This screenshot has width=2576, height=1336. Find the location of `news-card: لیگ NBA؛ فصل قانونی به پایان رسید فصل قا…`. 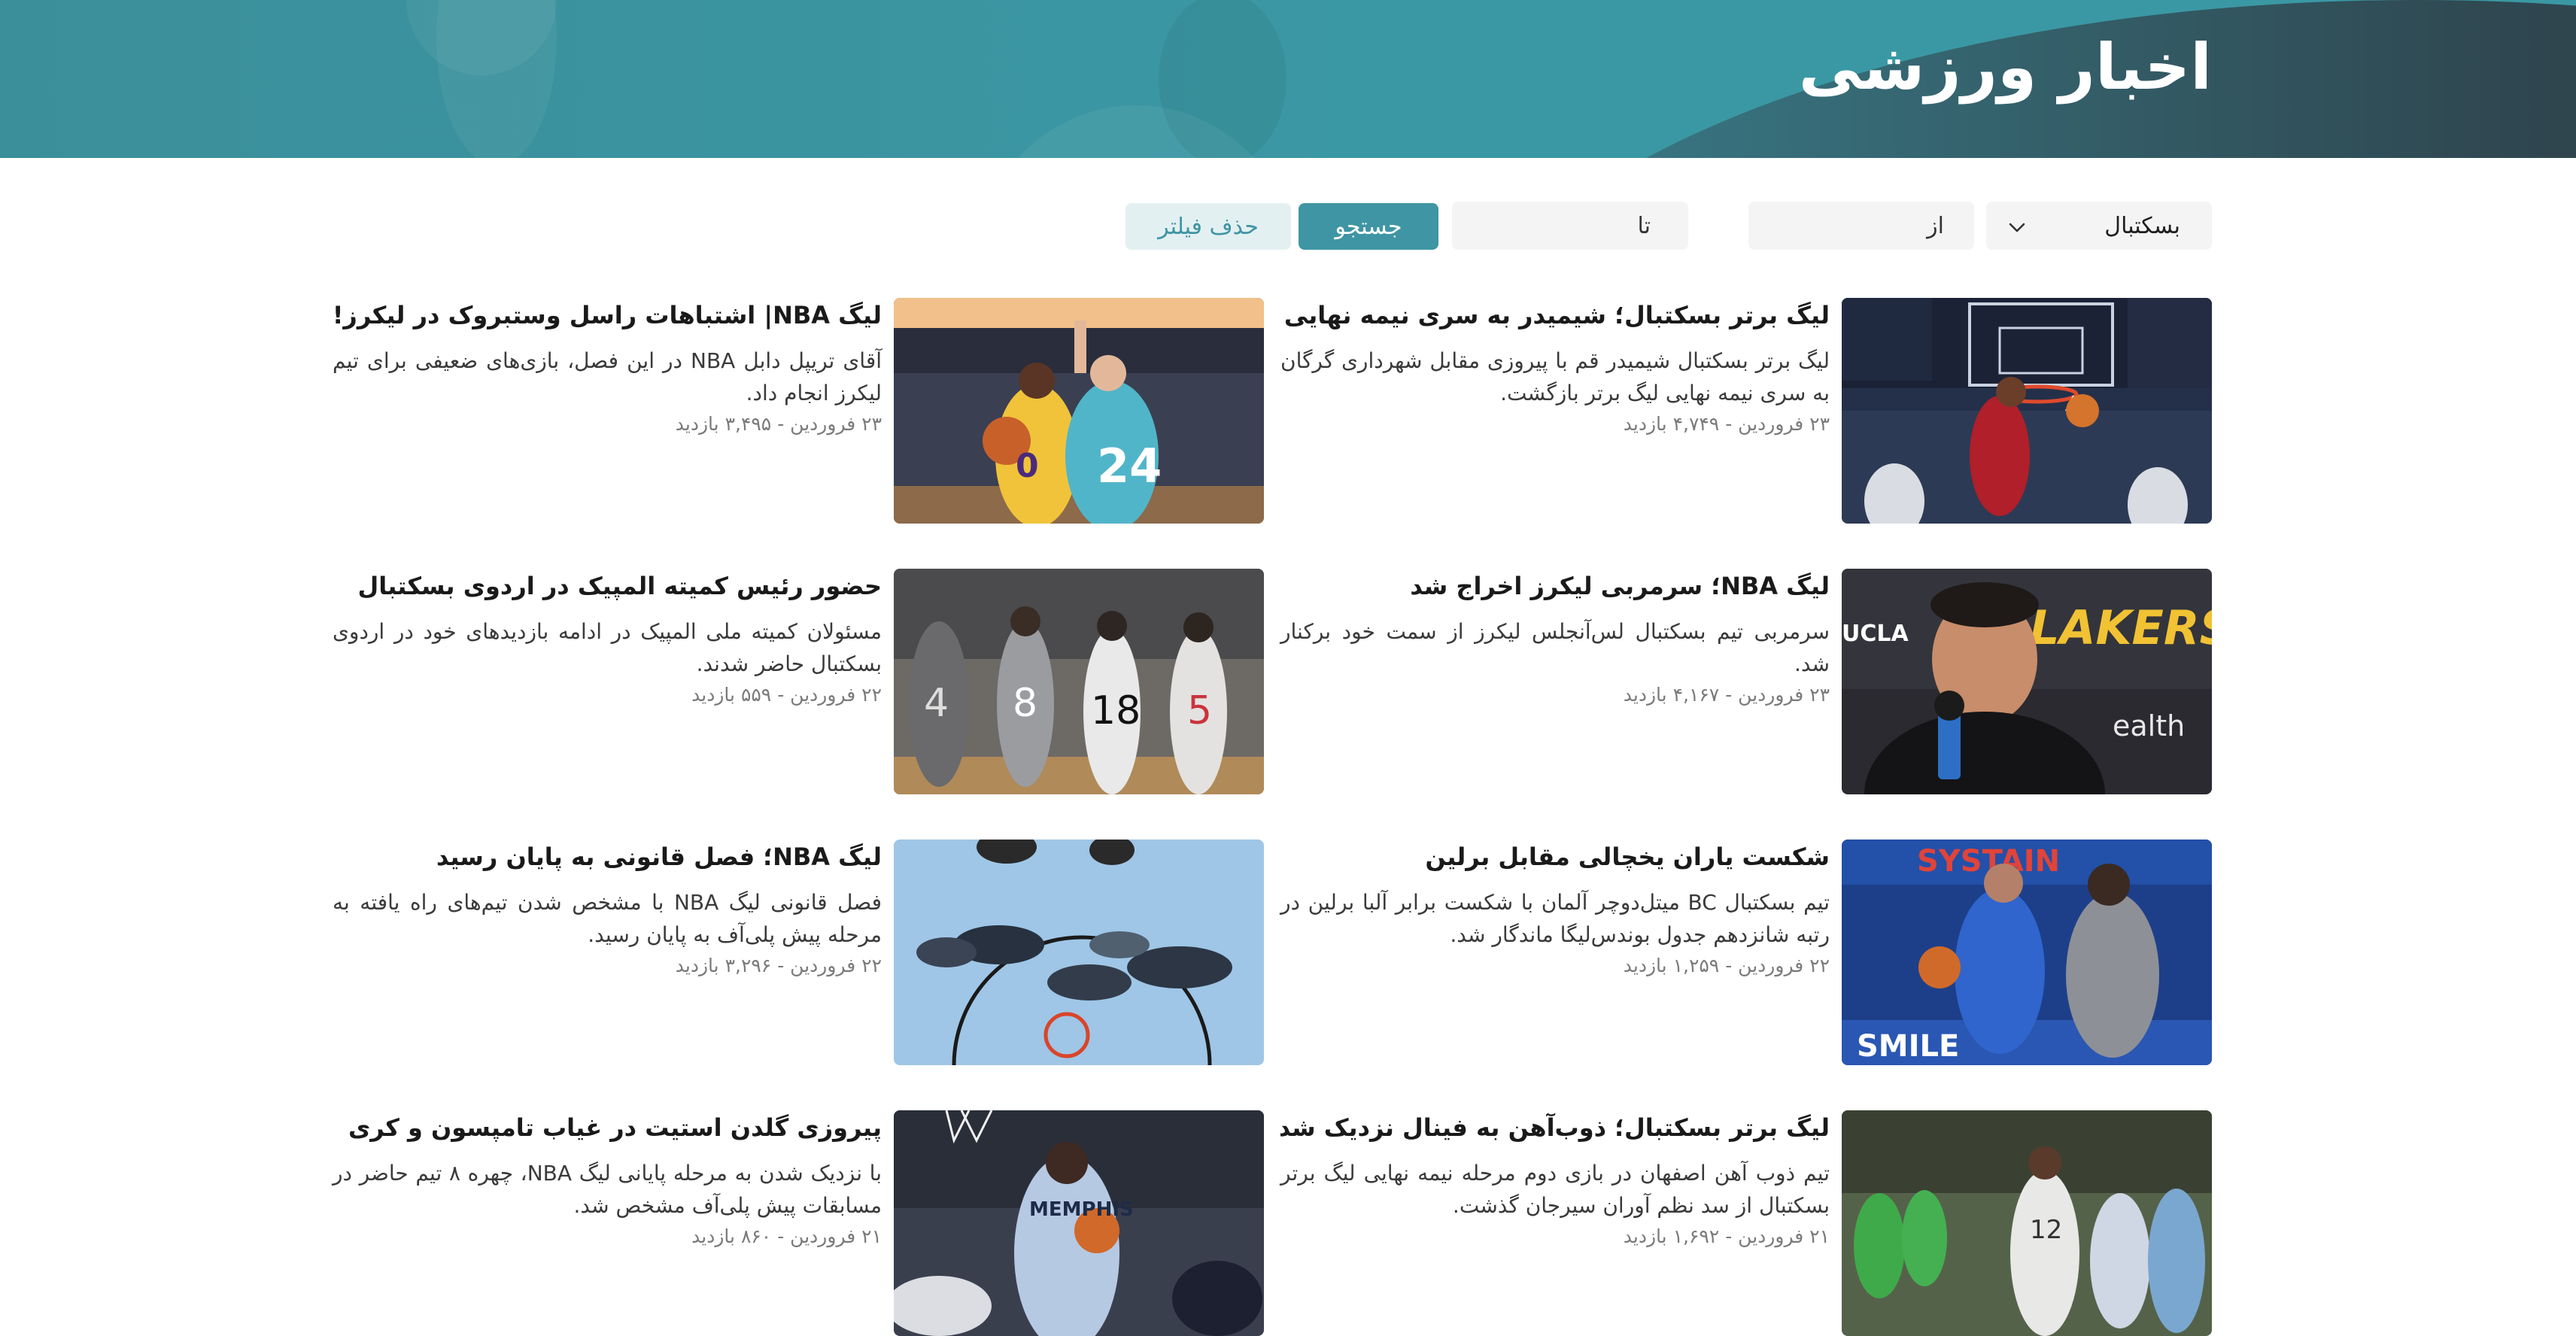

news-card: لیگ NBA؛ فصل قانونی به پایان رسید فصل قا… is located at coordinates (799, 953).